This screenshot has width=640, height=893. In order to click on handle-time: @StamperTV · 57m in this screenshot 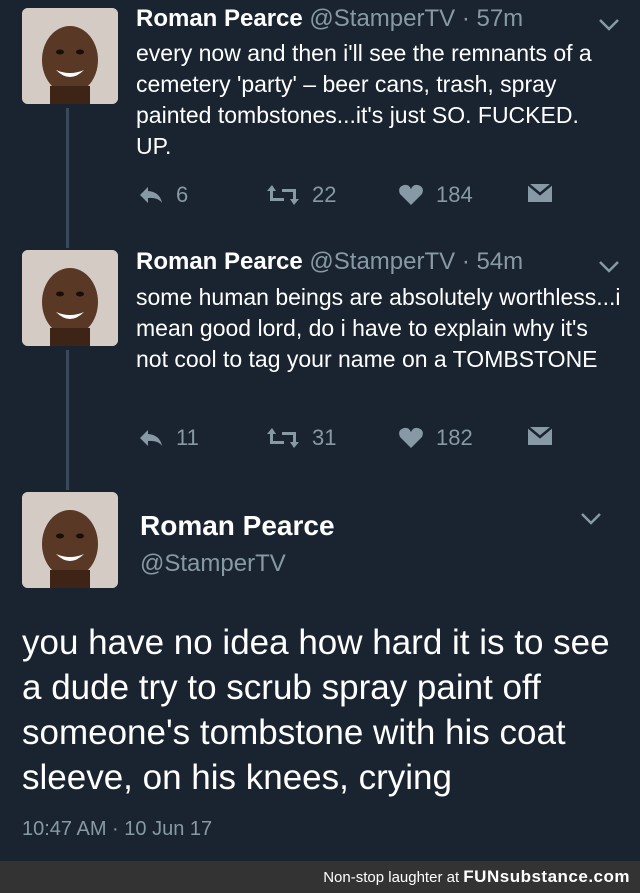, I will do `click(416, 18)`.